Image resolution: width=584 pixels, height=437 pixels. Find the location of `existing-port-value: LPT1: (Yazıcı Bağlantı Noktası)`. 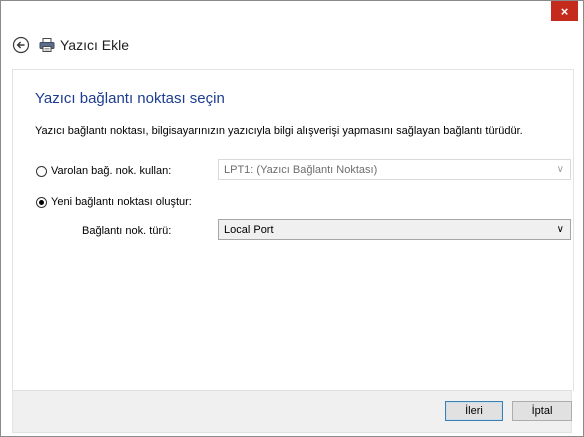

existing-port-value: LPT1: (Yazıcı Bağlantı Noktası) is located at coordinates (301, 169).